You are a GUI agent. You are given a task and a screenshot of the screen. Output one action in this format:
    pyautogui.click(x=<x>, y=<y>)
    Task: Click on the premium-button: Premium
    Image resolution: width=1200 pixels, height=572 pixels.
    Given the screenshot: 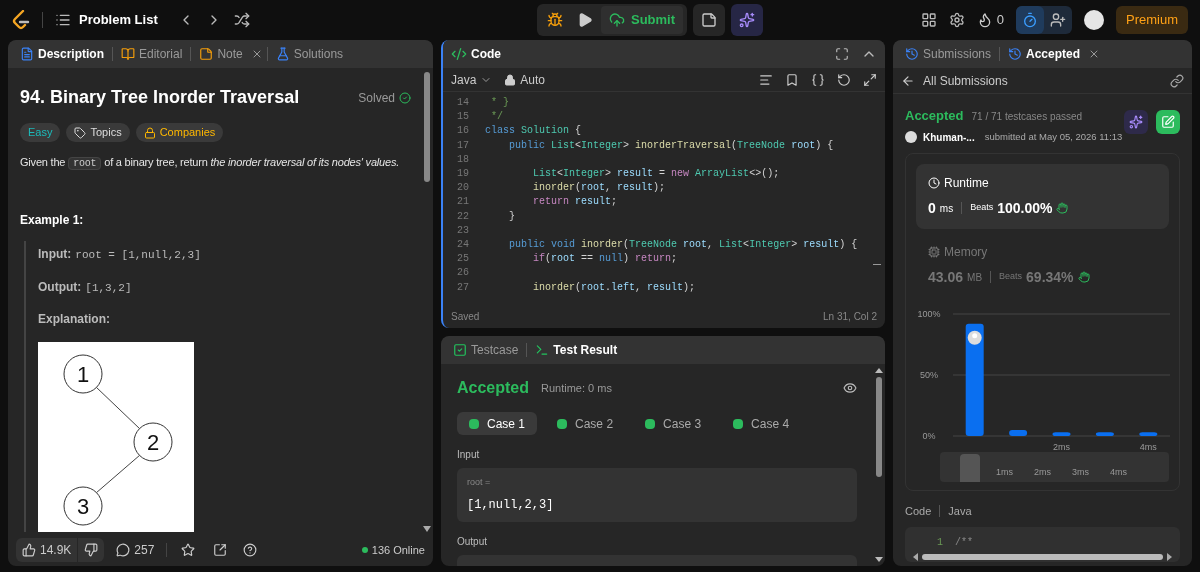 What is the action you would take?
    pyautogui.click(x=1152, y=20)
    